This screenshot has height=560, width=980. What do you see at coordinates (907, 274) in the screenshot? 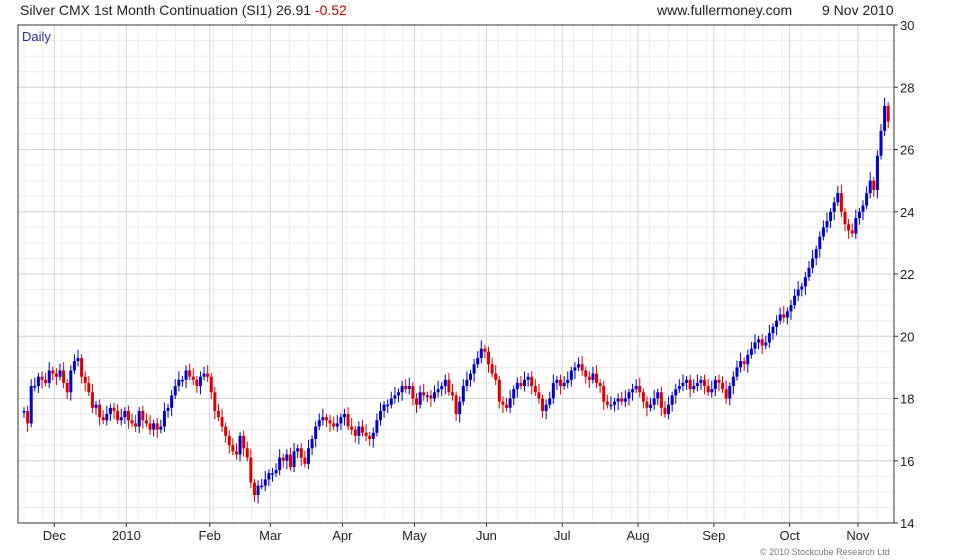
I see `y-tick-label: 22` at bounding box center [907, 274].